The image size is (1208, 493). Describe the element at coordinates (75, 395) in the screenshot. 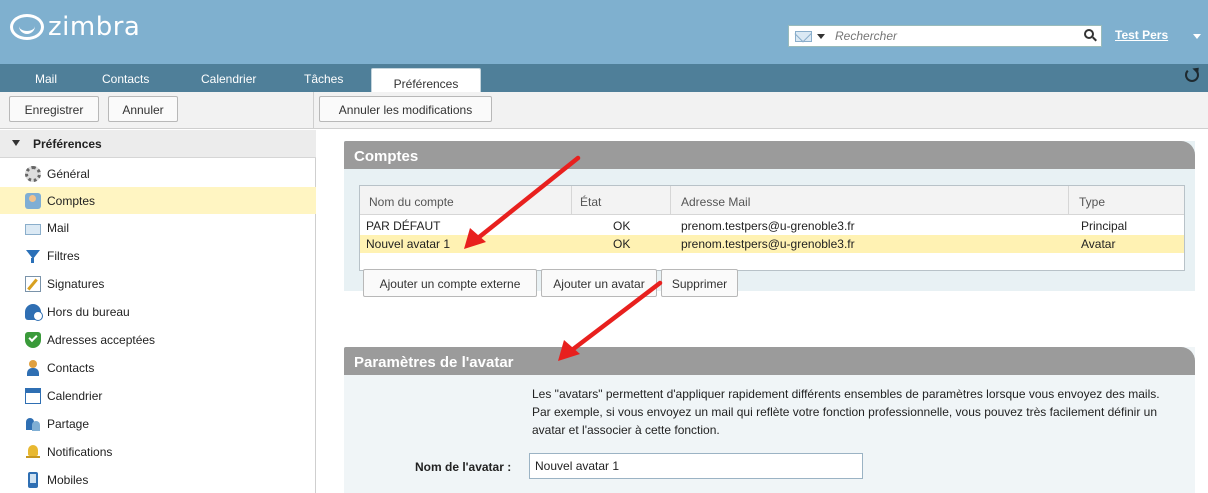

I see `sidebar-item-label: Calendrier` at that location.